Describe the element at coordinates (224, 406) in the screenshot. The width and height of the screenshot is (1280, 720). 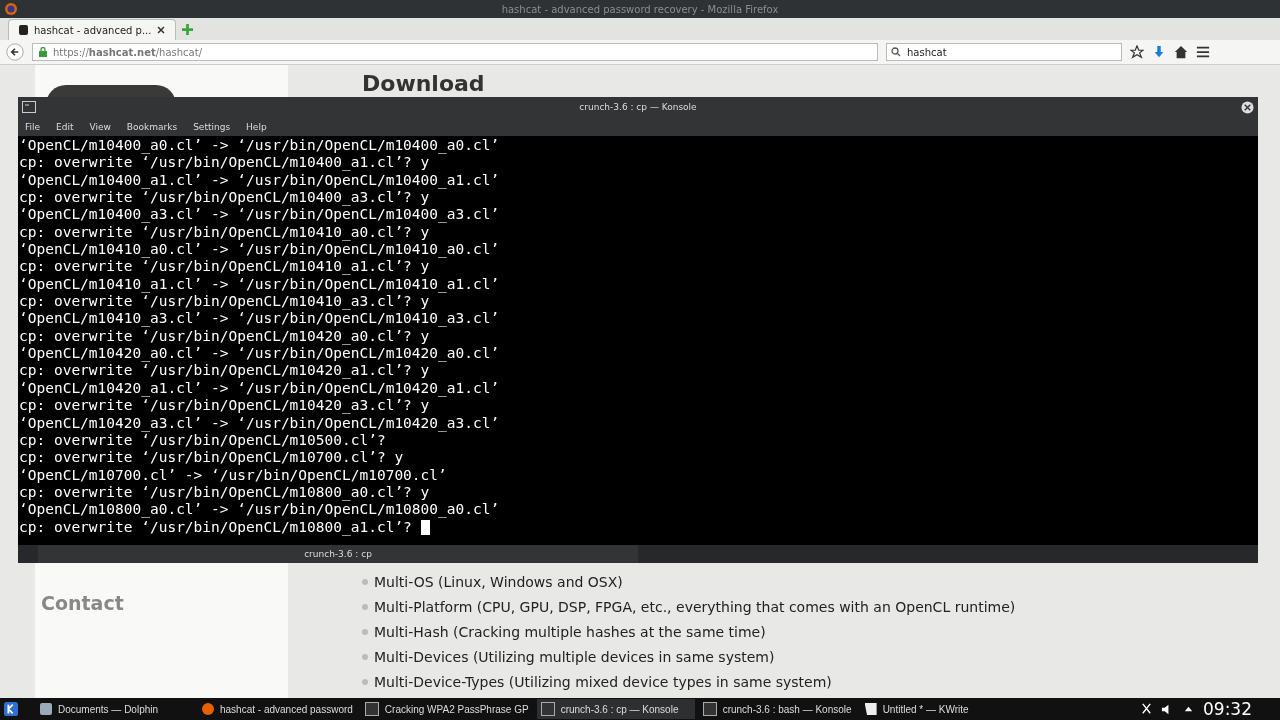
I see `terminal-line: cp: overwrite ‘/usr/bin/OpenCL/m10420_a3.cl’? y` at that location.